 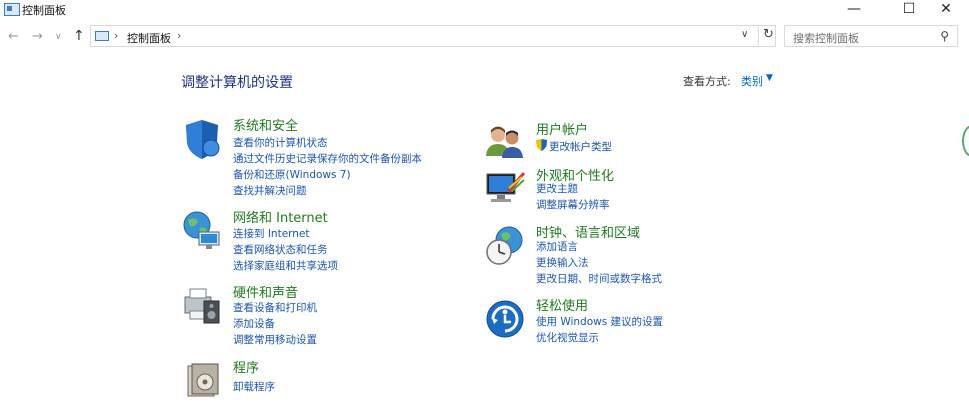 What do you see at coordinates (265, 124) in the screenshot?
I see `category-title: 系统和安全` at bounding box center [265, 124].